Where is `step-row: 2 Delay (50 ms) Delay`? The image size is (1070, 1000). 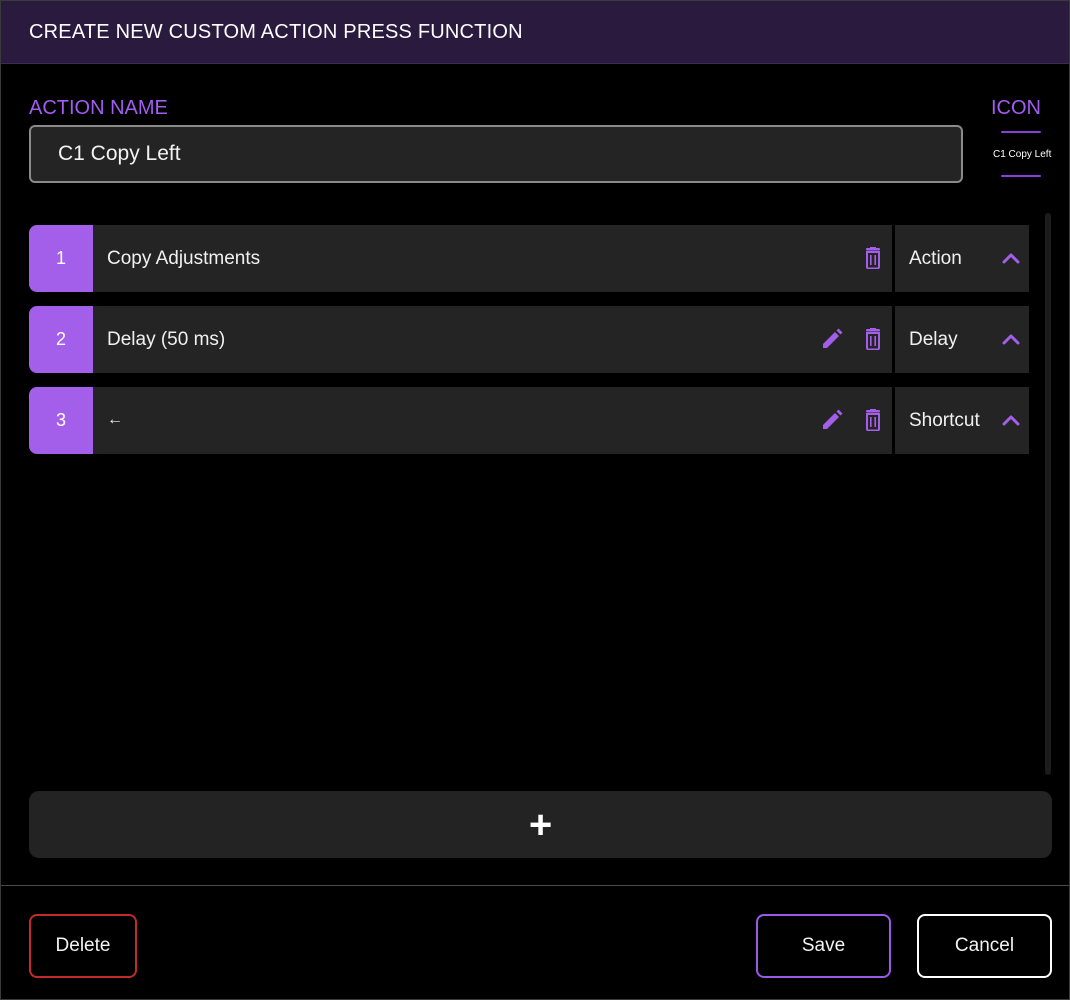
step-row: 2 Delay (50 ms) Delay is located at coordinates (529, 339).